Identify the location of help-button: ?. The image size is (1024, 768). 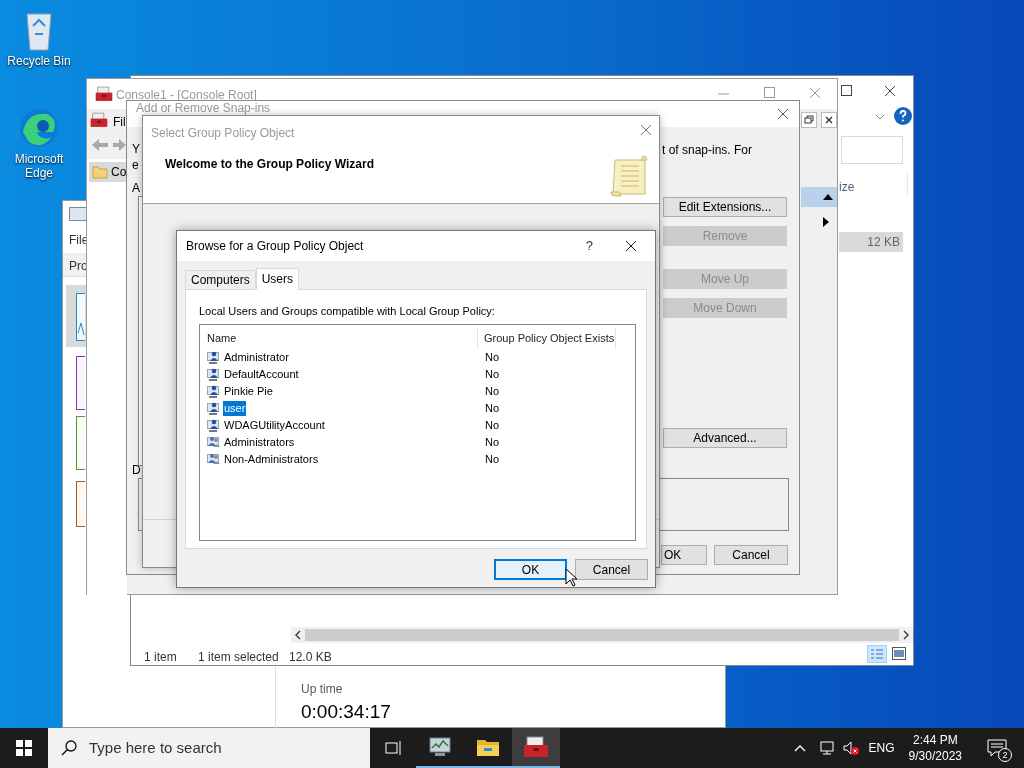
(589, 246).